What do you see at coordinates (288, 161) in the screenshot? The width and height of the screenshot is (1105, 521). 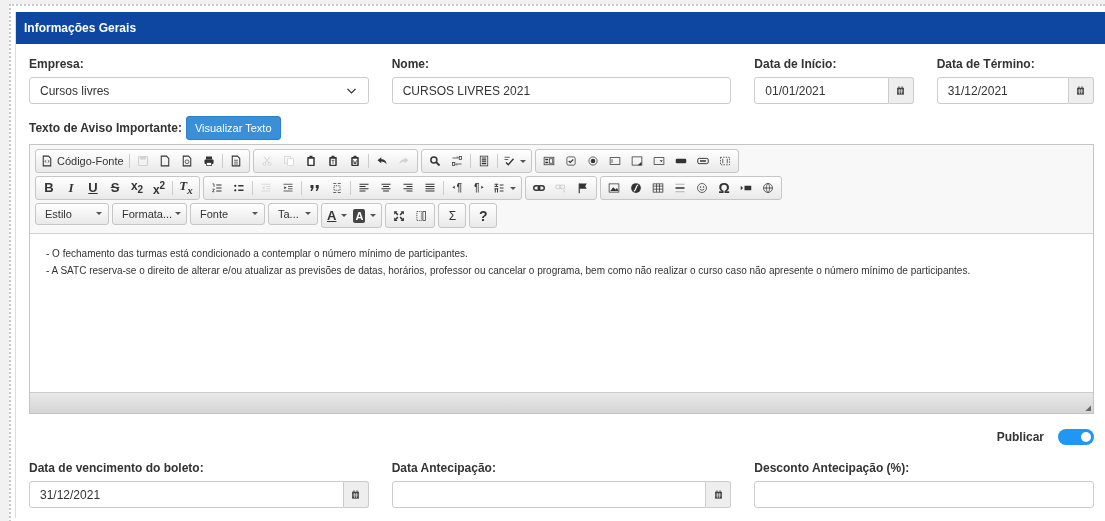 I see `copy-icon` at bounding box center [288, 161].